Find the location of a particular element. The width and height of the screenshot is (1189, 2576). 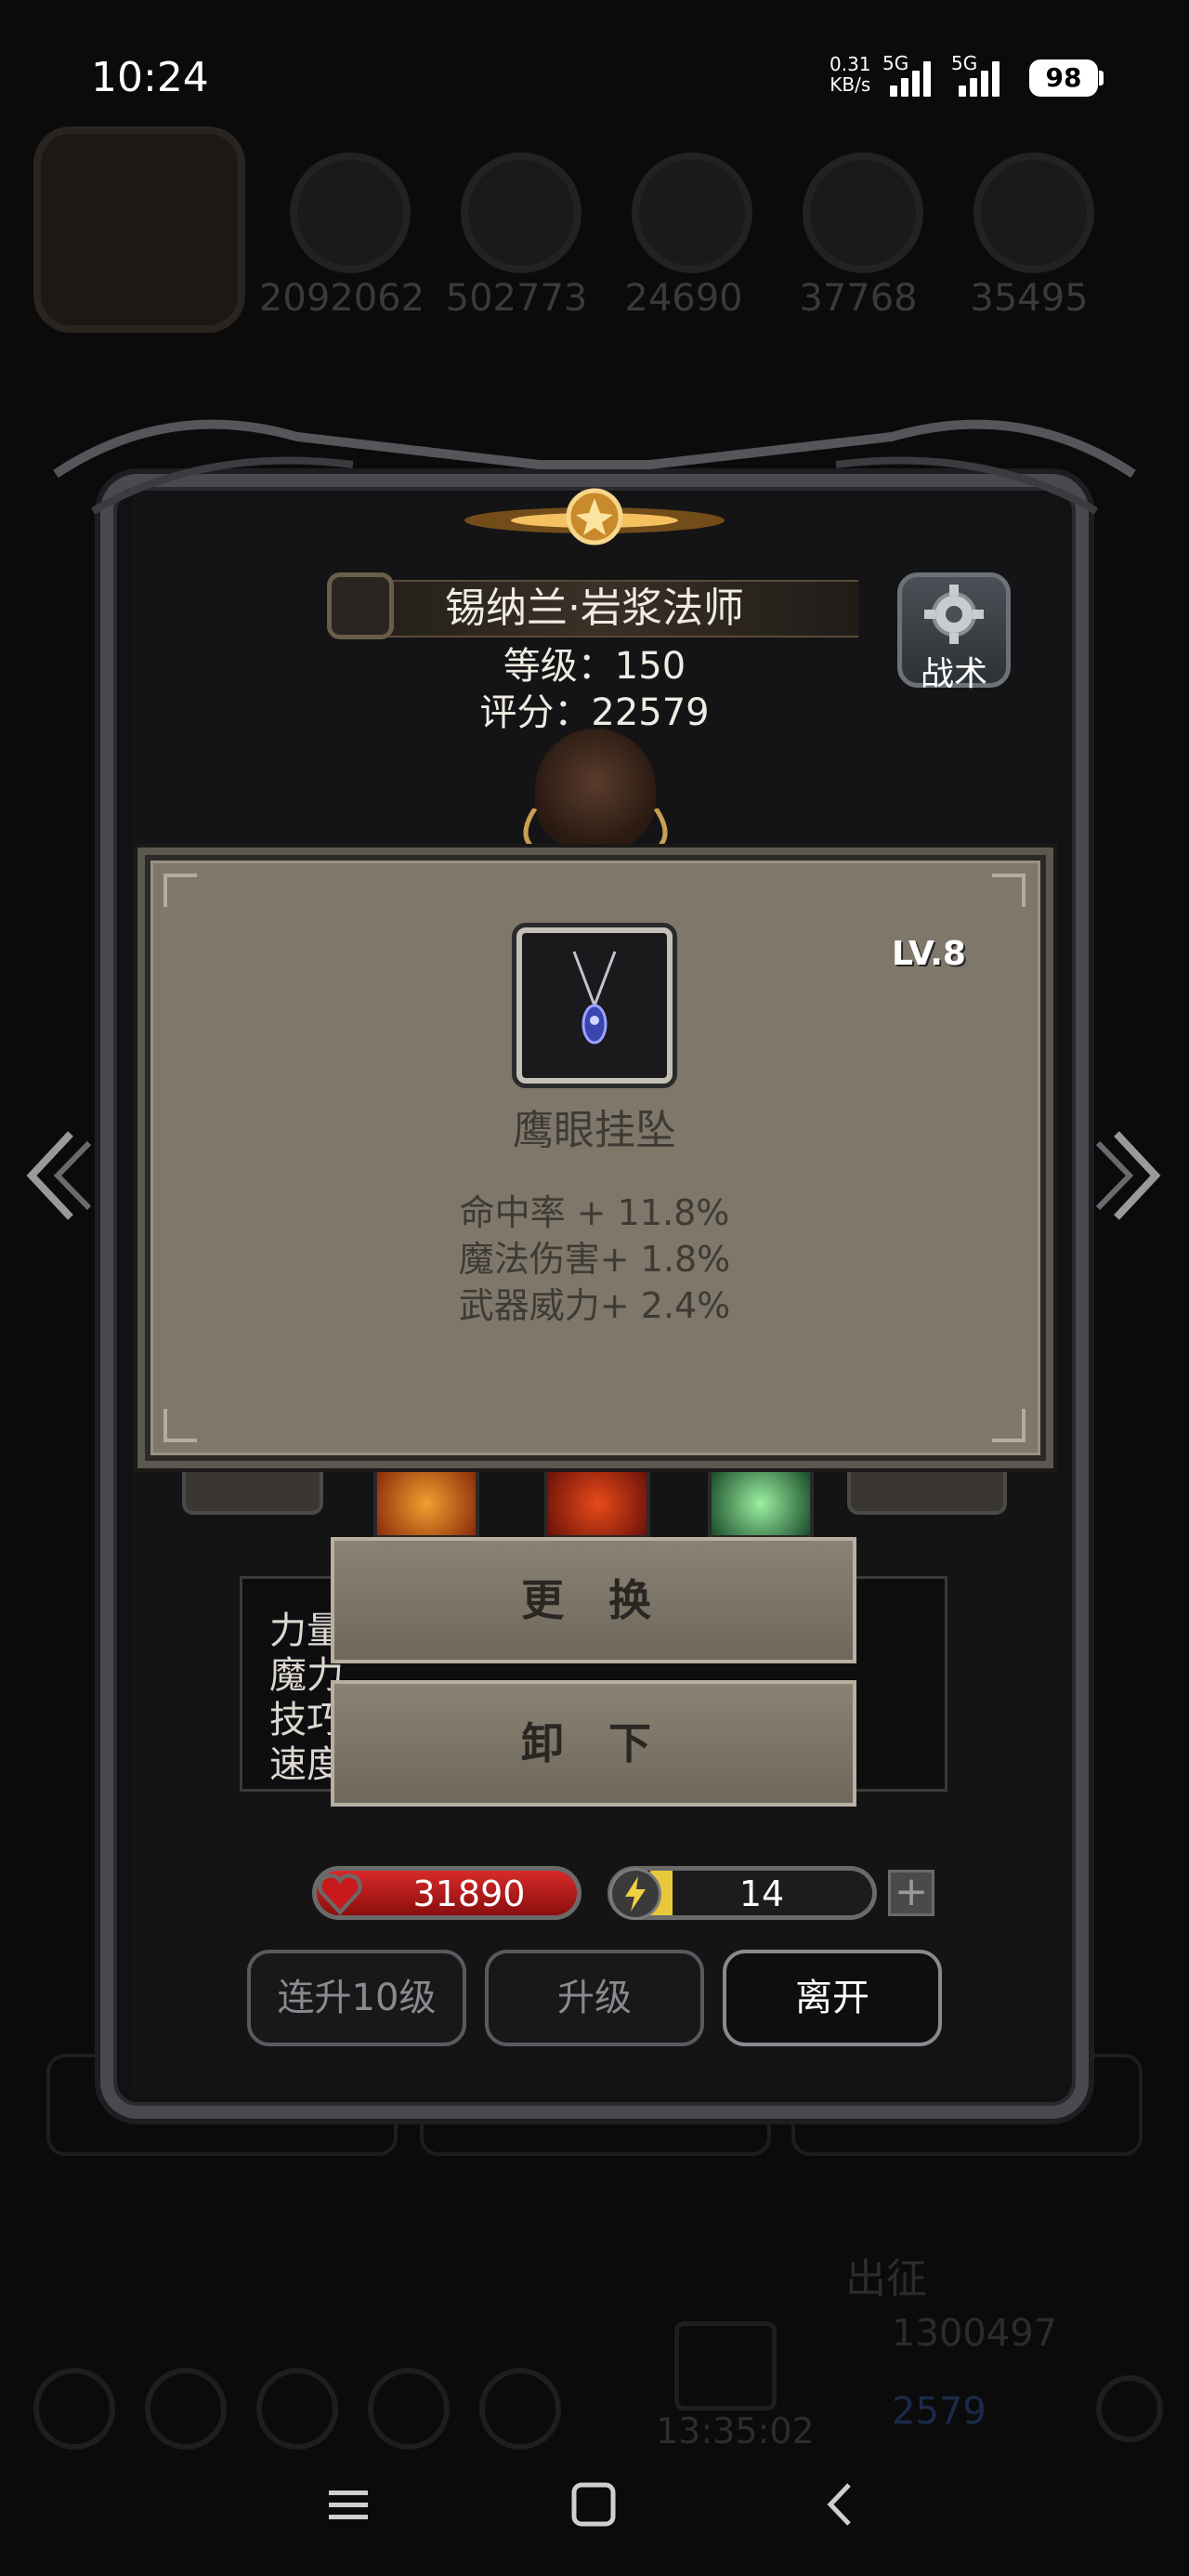

item-stat-weapon-power: 武器威力+ 2.4% is located at coordinates (594, 1305).